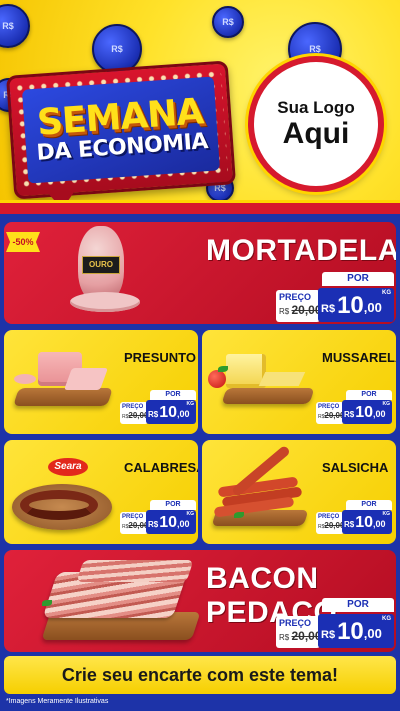 The image size is (400, 711). Describe the element at coordinates (200, 207) in the screenshot. I see `frame-top-border` at that location.